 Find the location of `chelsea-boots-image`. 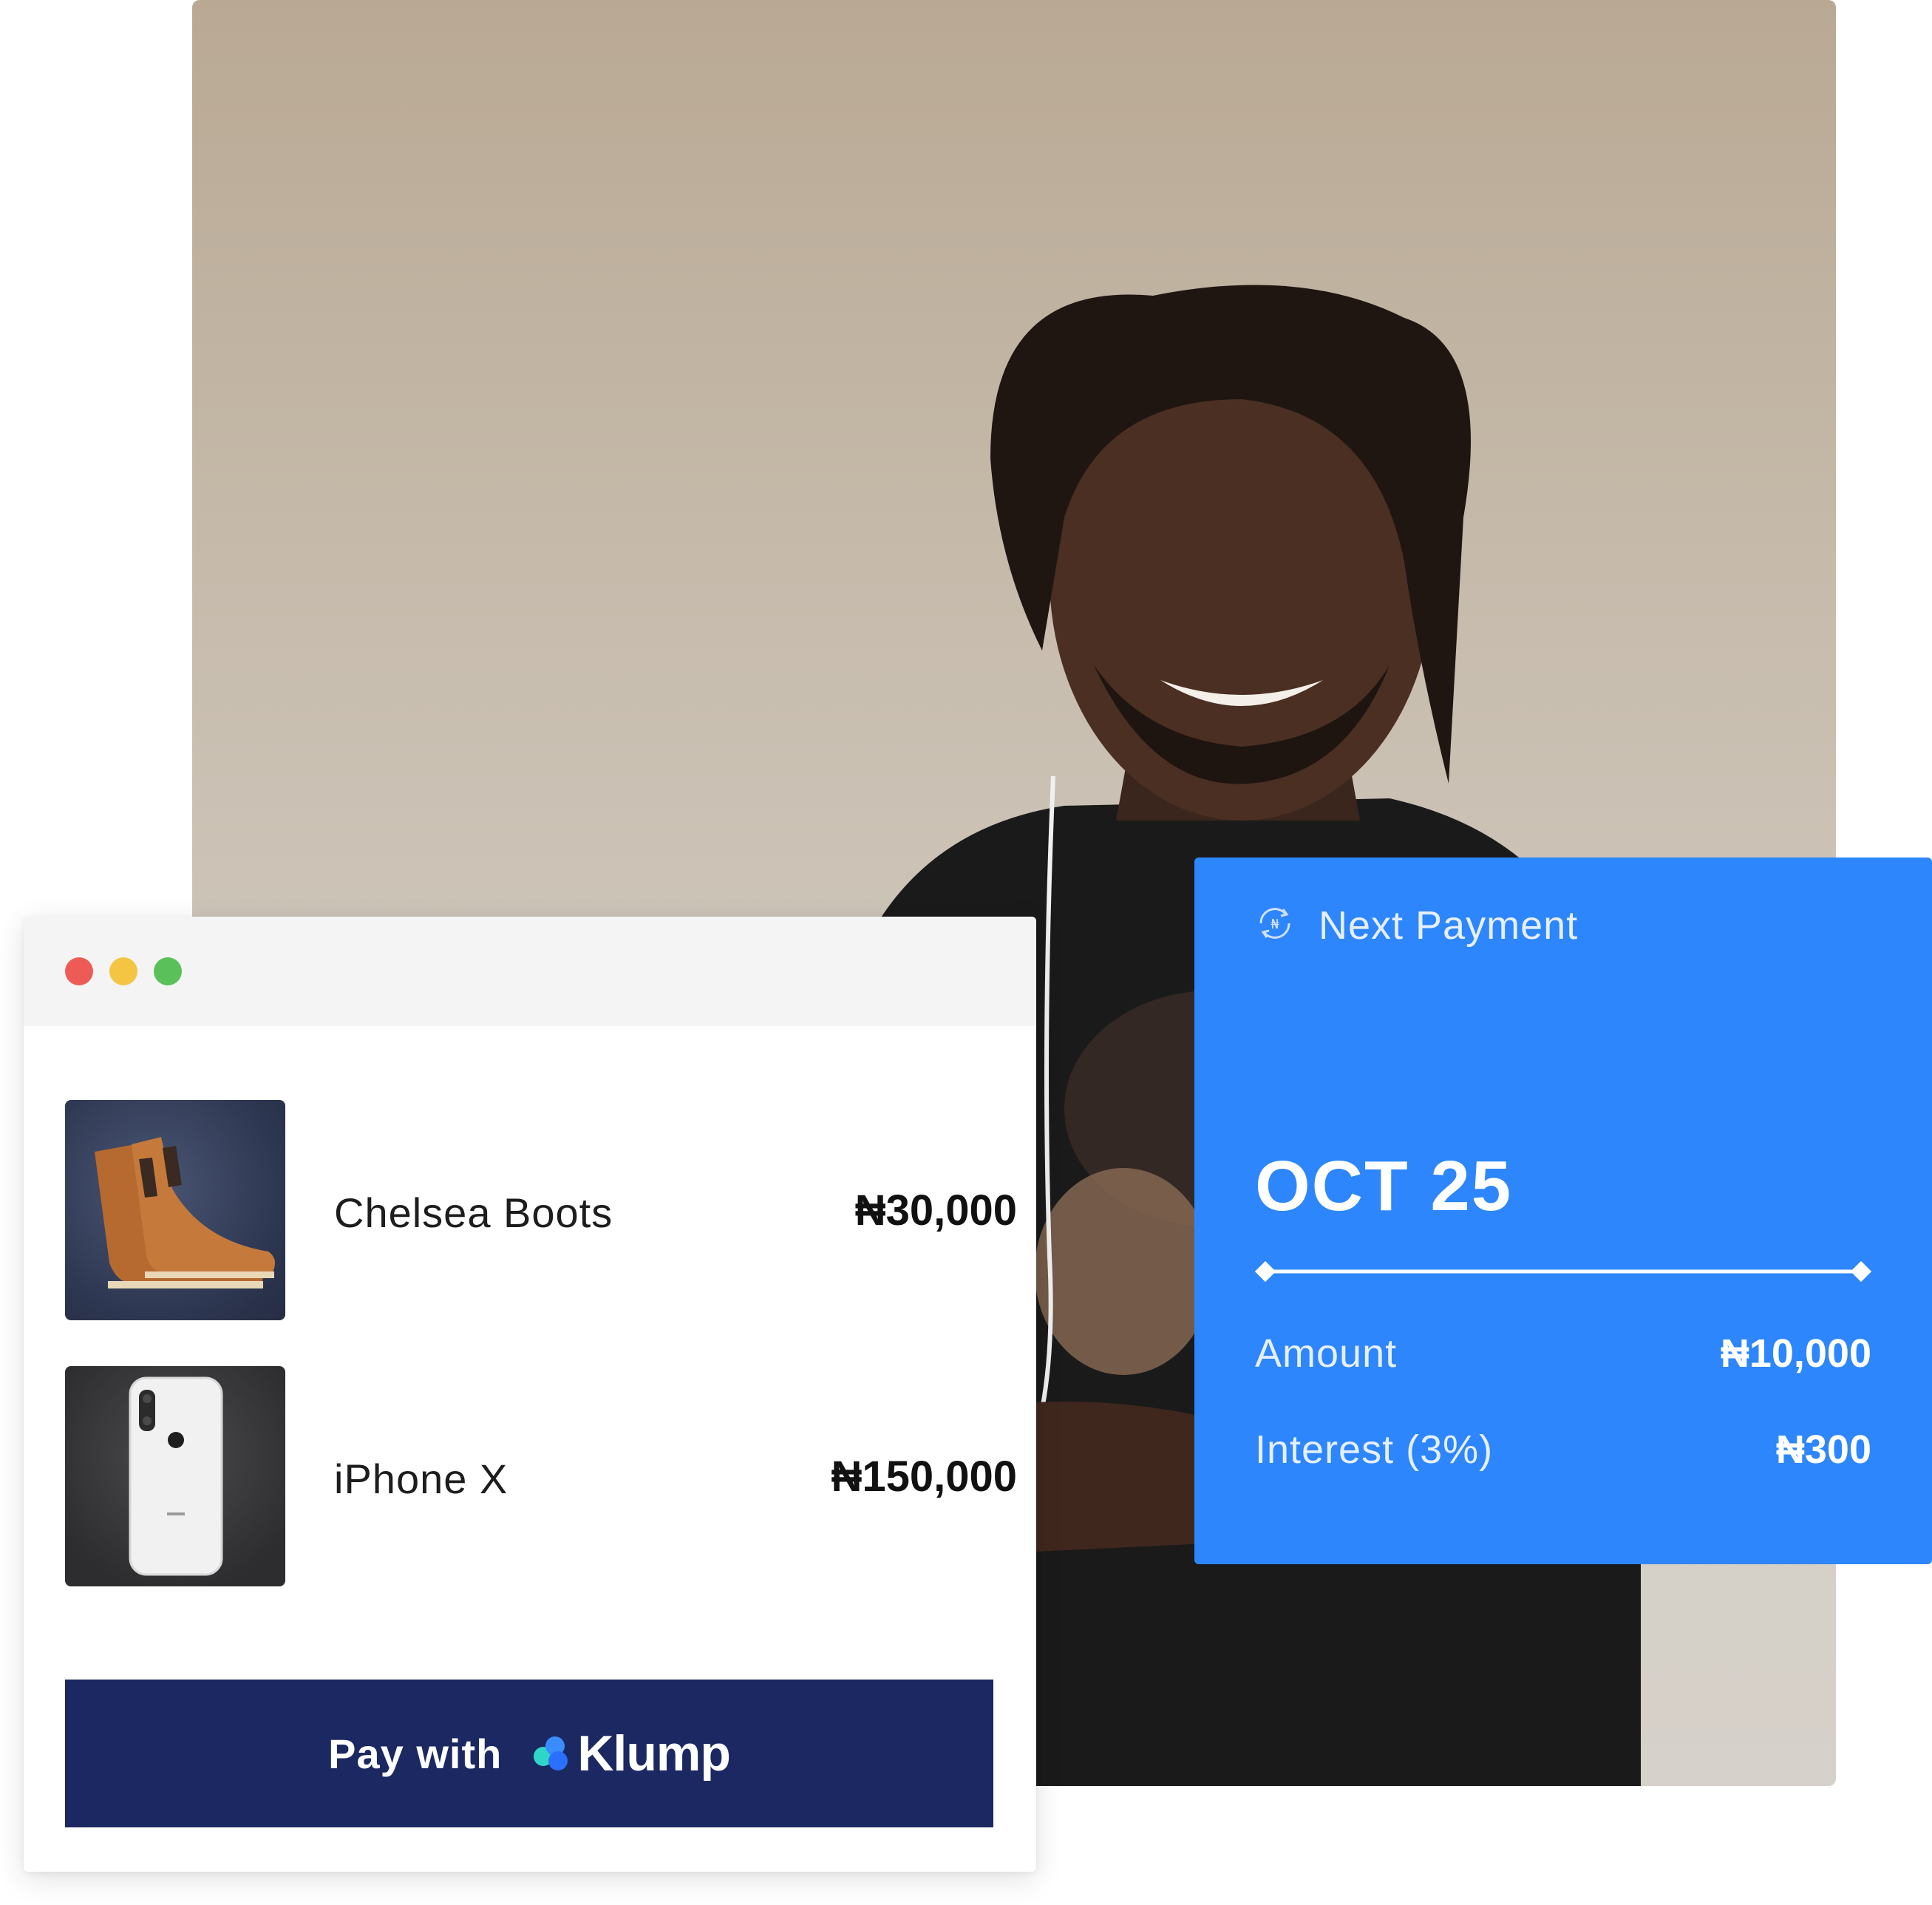

chelsea-boots-image is located at coordinates (175, 1210).